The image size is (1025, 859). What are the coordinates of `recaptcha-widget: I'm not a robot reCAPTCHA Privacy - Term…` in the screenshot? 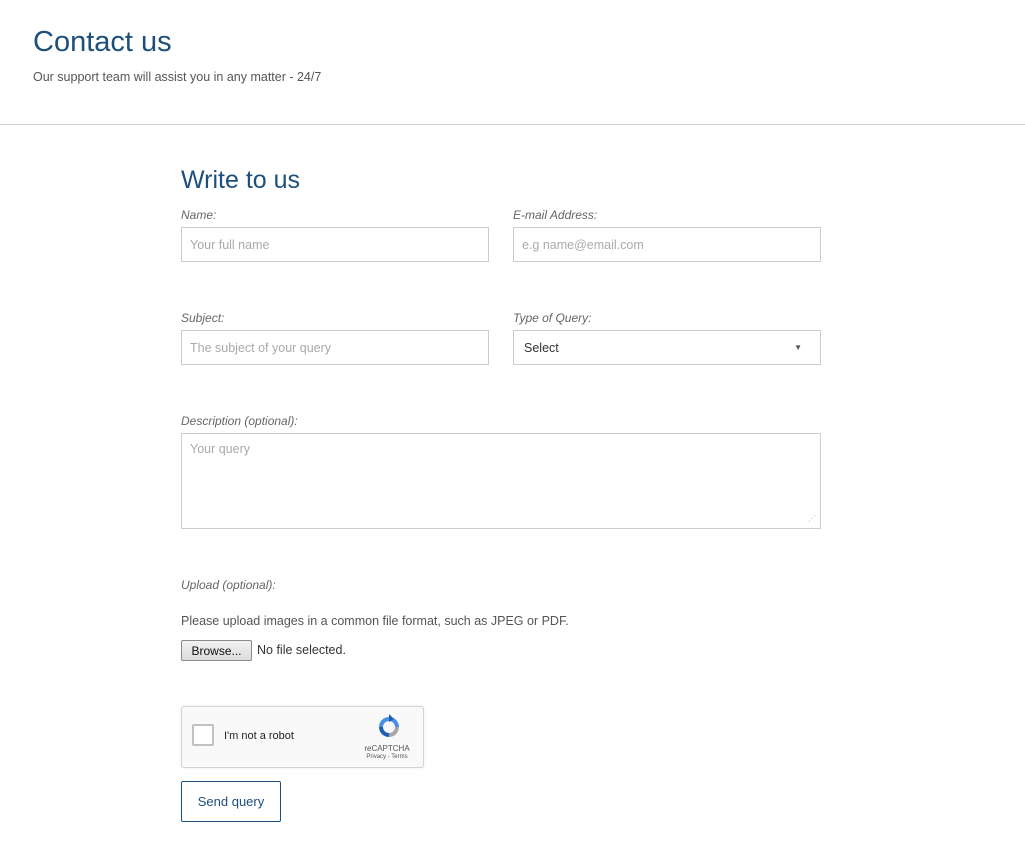 It's located at (302, 737).